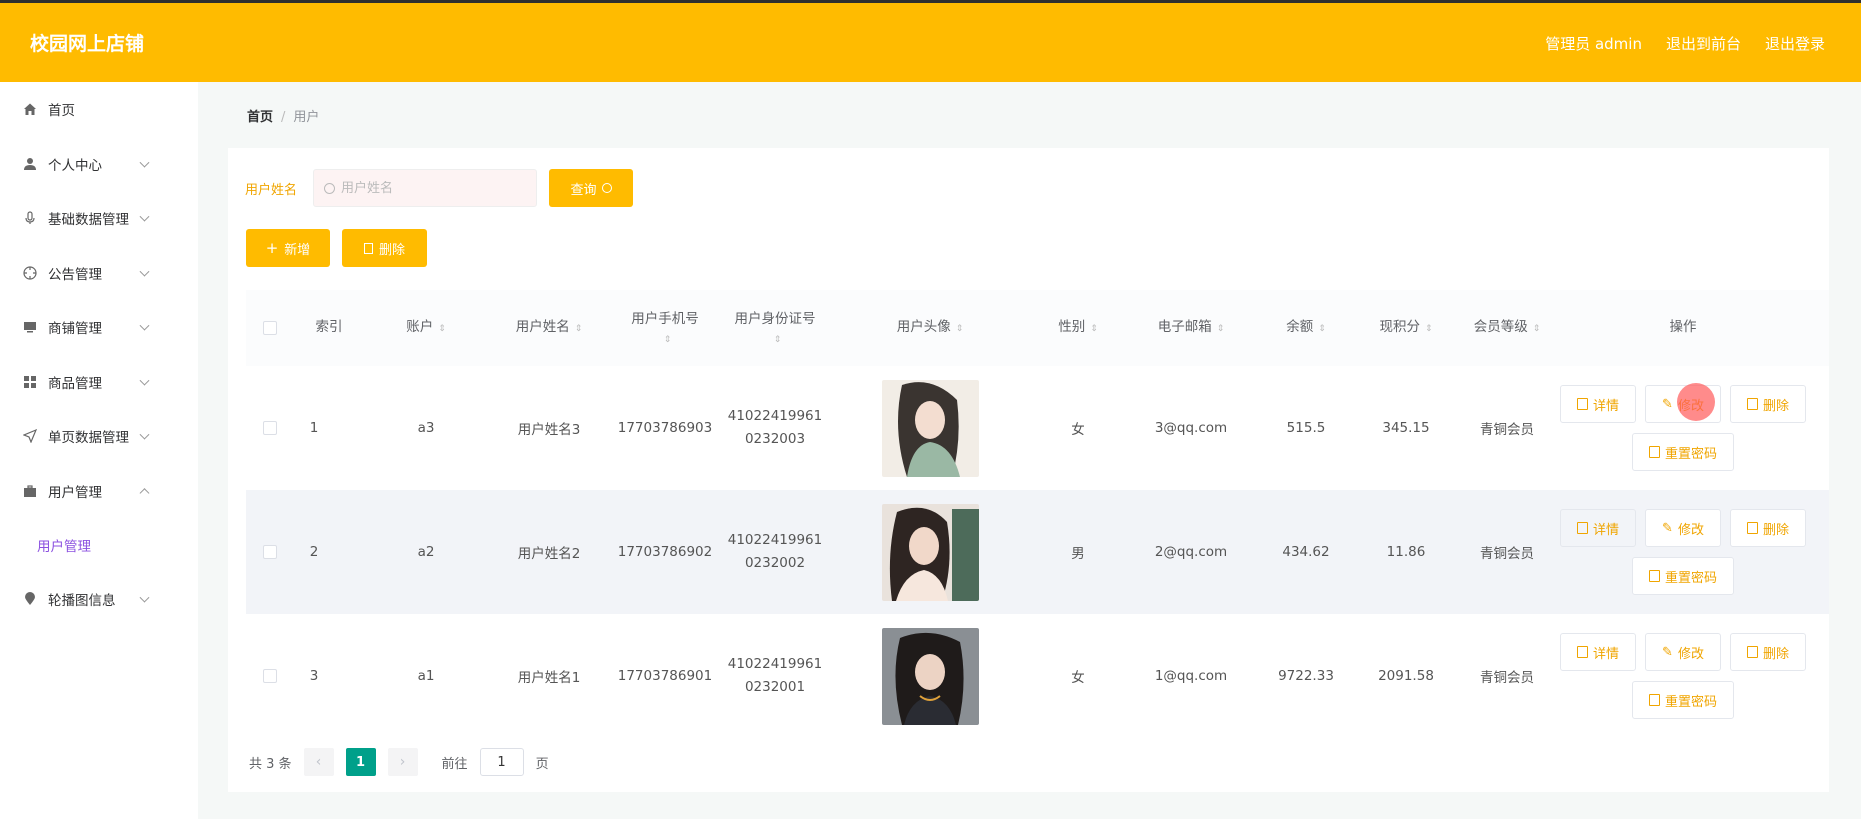 The height and width of the screenshot is (819, 1861). I want to click on cell-account: a3, so click(426, 428).